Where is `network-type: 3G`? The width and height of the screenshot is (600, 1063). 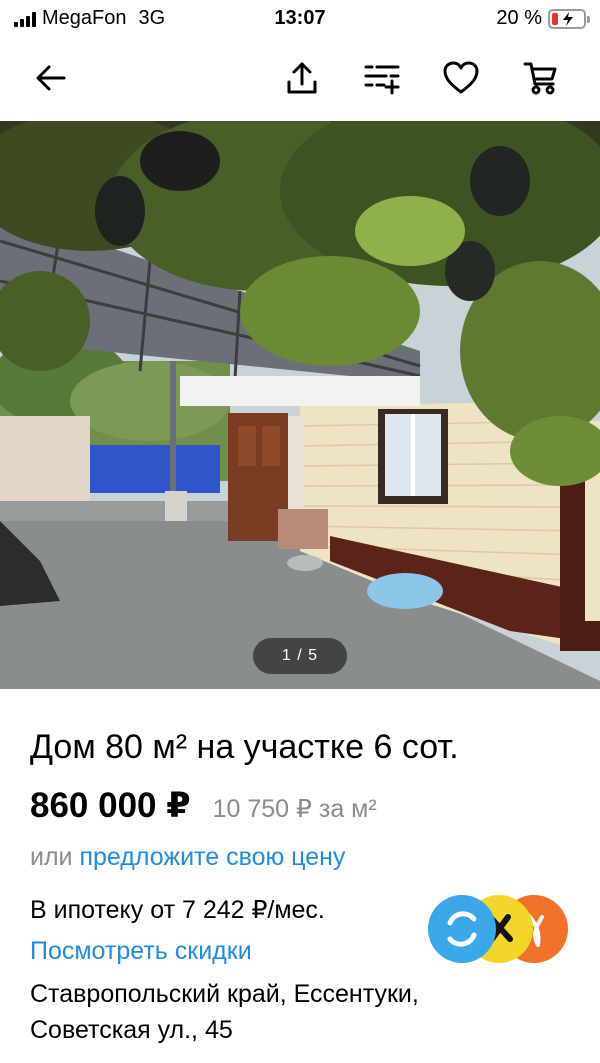
network-type: 3G is located at coordinates (152, 18).